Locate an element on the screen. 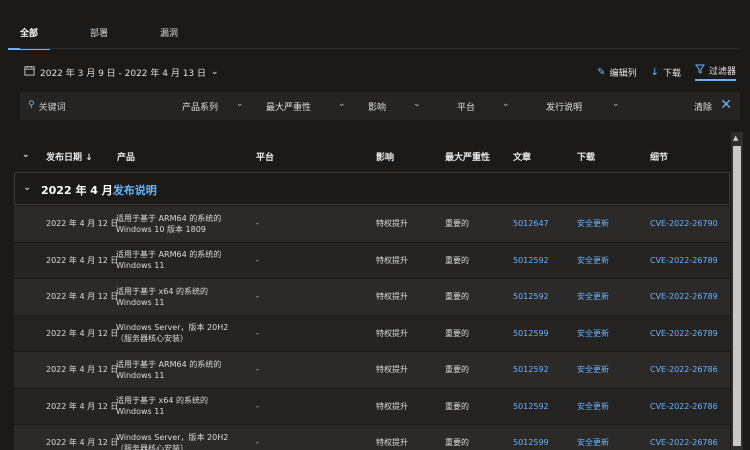 This screenshot has height=450, width=750. tab-all: 全部 is located at coordinates (29, 36).